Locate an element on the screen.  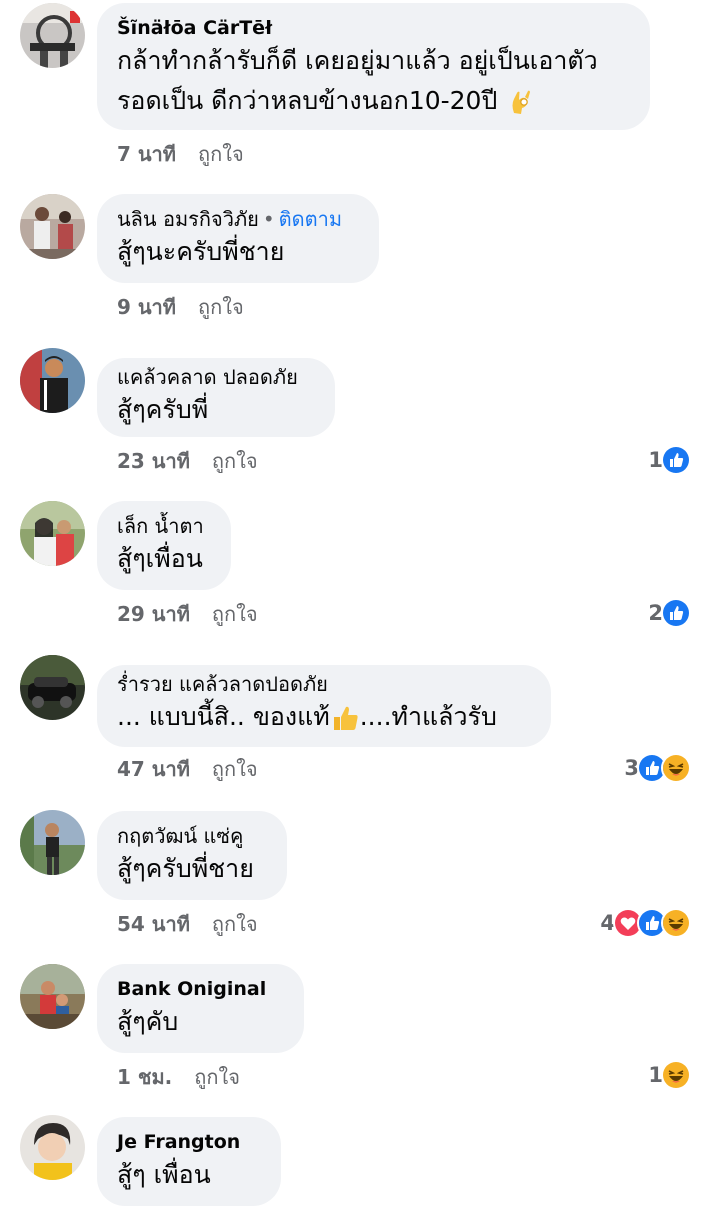
comment-meta: 29 นาที ถูกใจ is located at coordinates (187, 614).